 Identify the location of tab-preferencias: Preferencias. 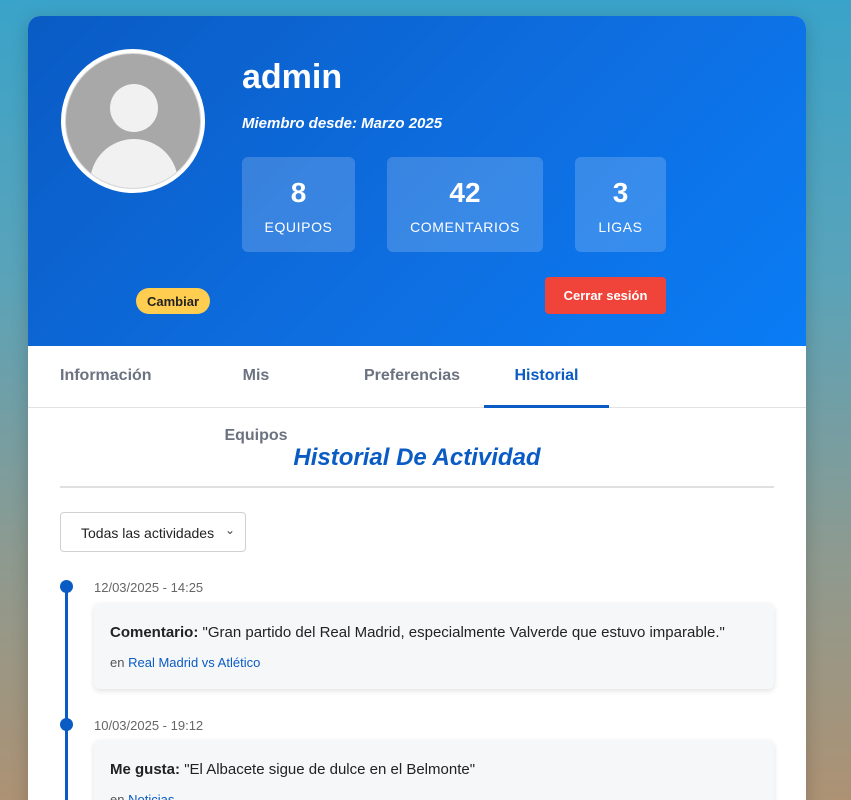
(412, 376).